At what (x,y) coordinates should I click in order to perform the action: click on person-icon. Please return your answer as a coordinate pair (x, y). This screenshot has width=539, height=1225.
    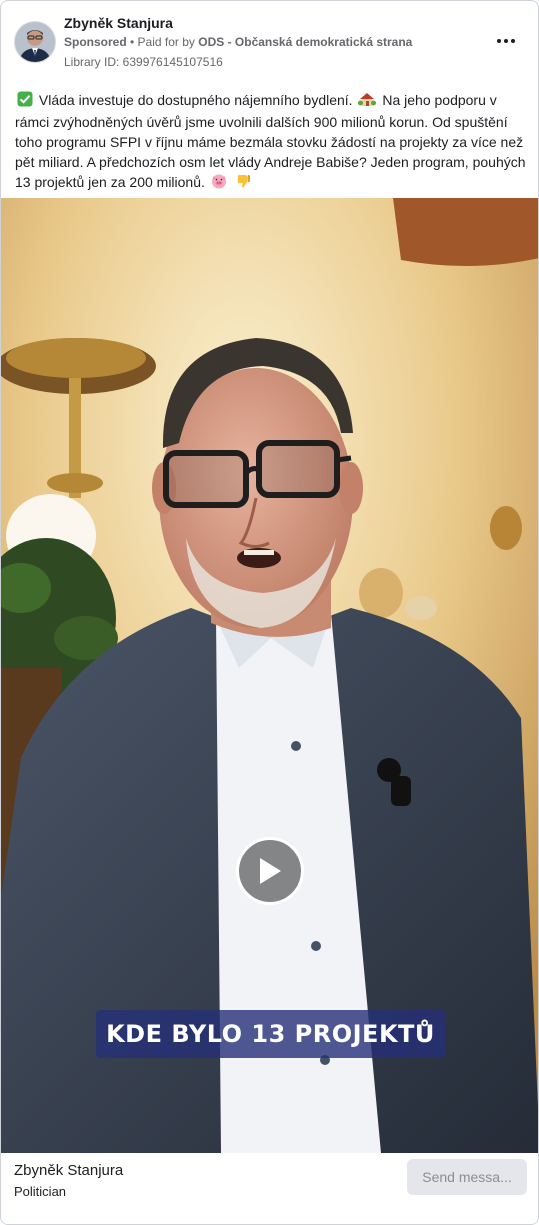
    Looking at the image, I should click on (35, 42).